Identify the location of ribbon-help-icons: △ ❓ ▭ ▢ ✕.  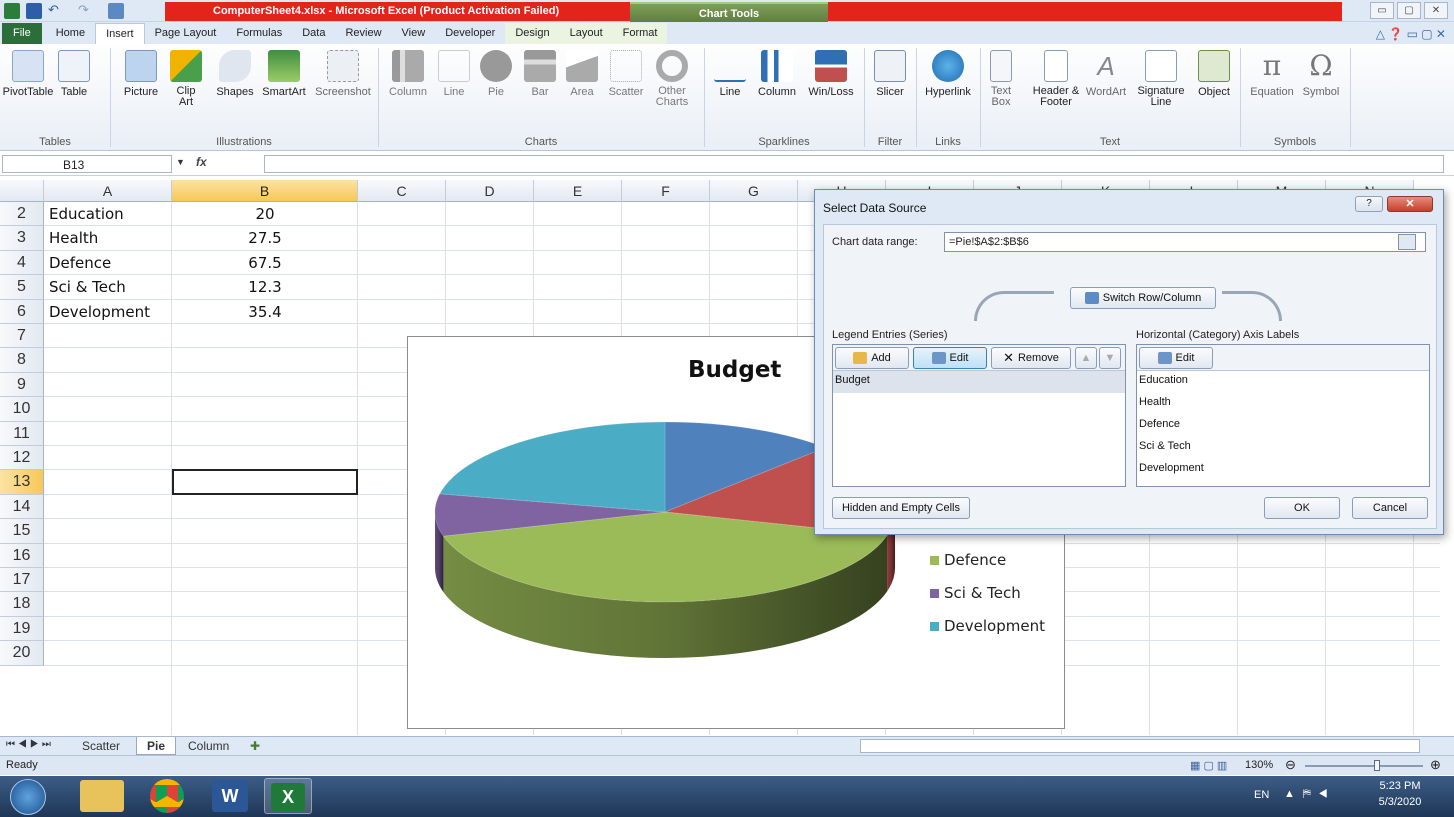
(1411, 35).